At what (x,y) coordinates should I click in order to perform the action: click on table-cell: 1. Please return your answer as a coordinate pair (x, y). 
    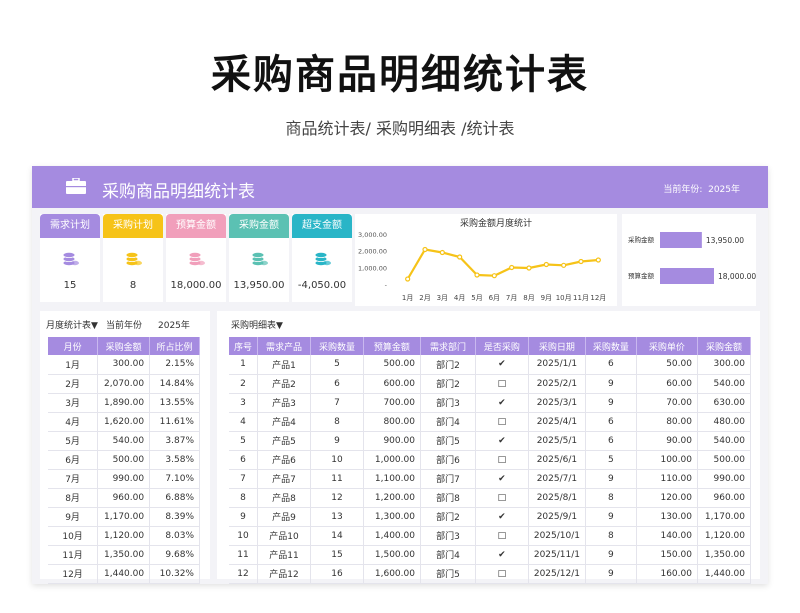
    Looking at the image, I should click on (244, 365).